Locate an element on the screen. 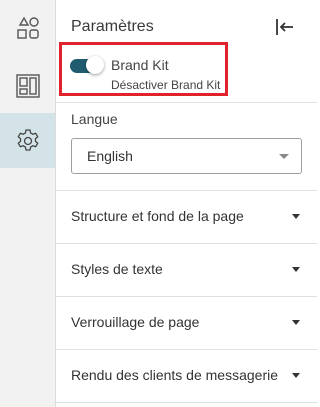 This screenshot has height=407, width=320. section-page-structure: Structure et fond de la page is located at coordinates (186, 216).